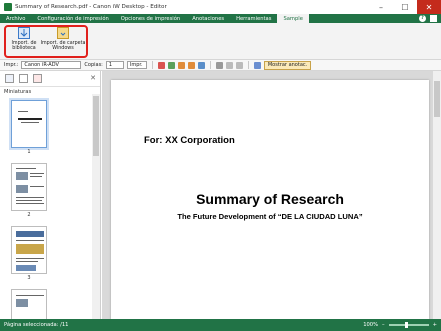 This screenshot has height=331, width=441. What do you see at coordinates (229, 65) in the screenshot?
I see `copy-icon` at bounding box center [229, 65].